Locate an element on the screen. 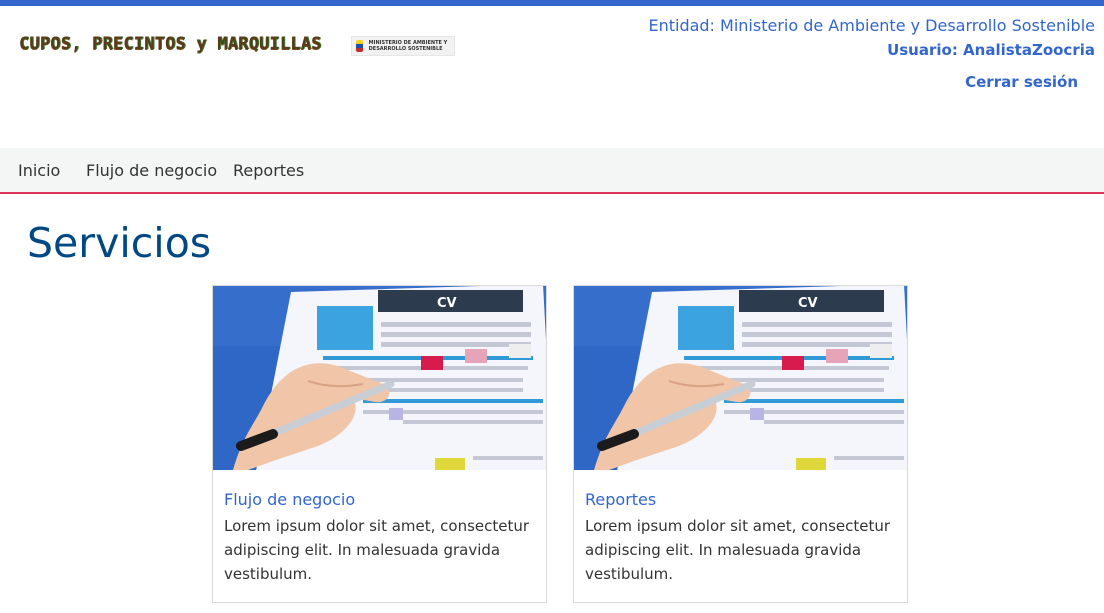 The height and width of the screenshot is (613, 1104). user-label: Usuario: AnalistaZoocria is located at coordinates (991, 50).